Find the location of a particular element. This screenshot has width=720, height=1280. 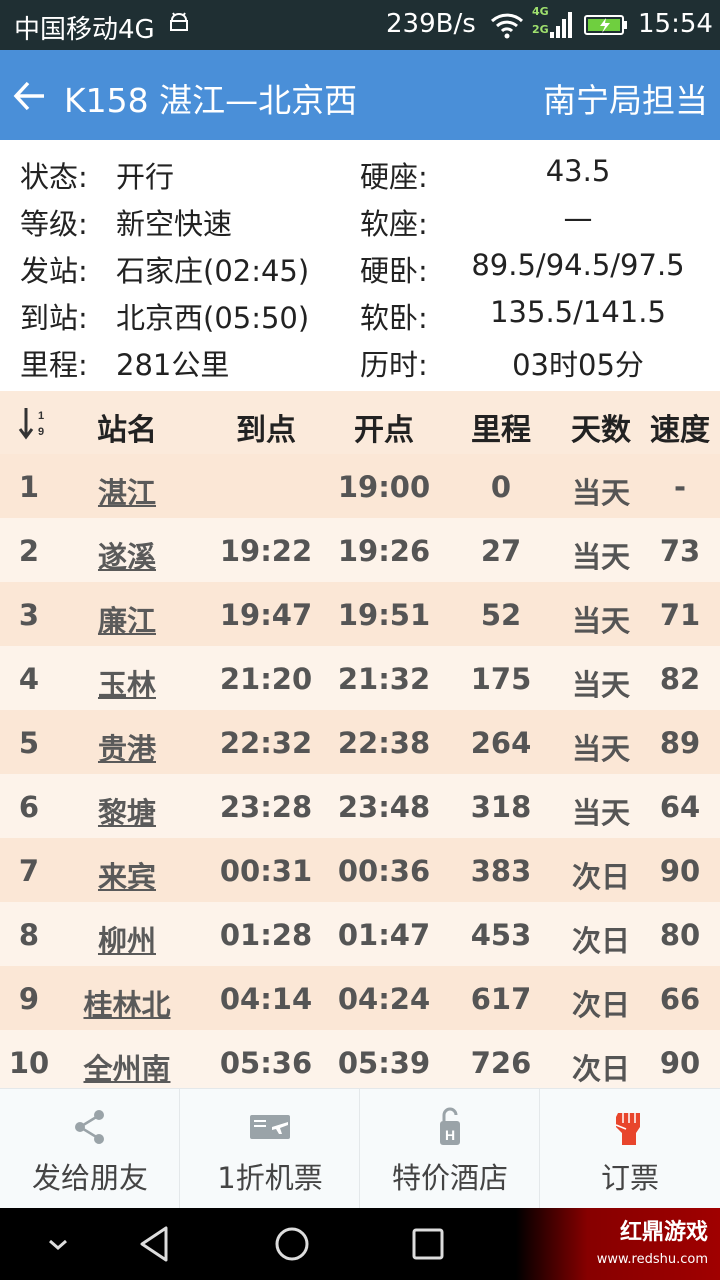

mileage: 175 is located at coordinates (501, 679).